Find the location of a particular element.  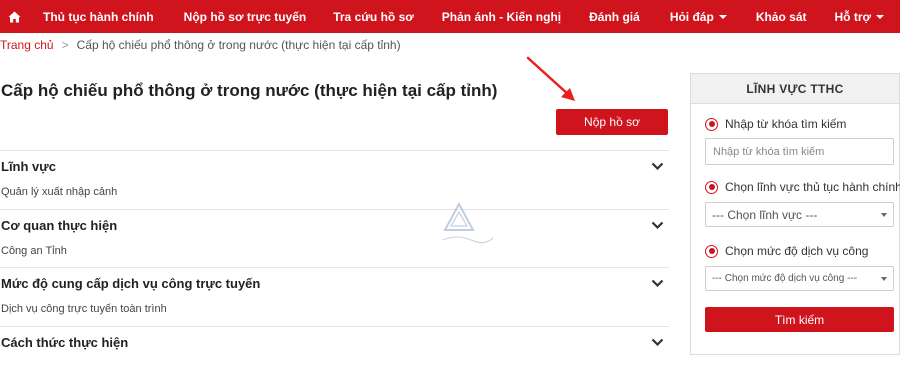

section-title: Cách thức thực hiện is located at coordinates (64, 342).